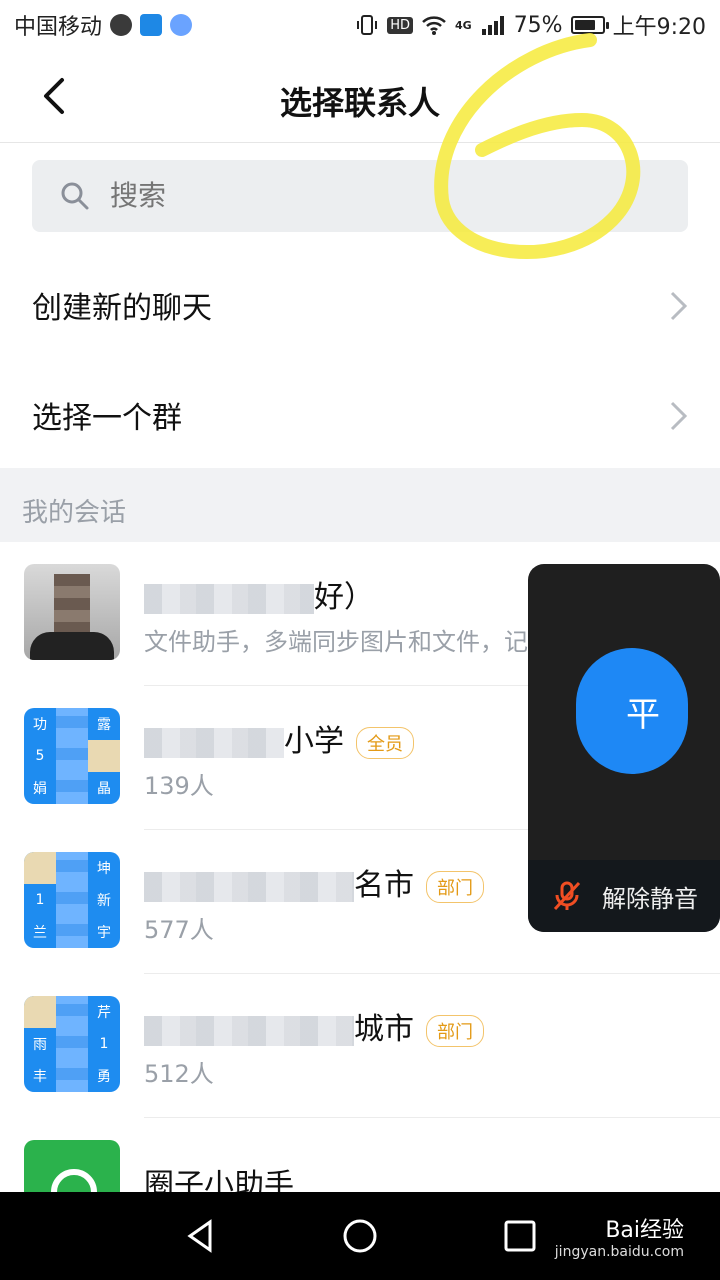 This screenshot has height=1280, width=720. Describe the element at coordinates (567, 896) in the screenshot. I see `muted-microphone-icon` at that location.